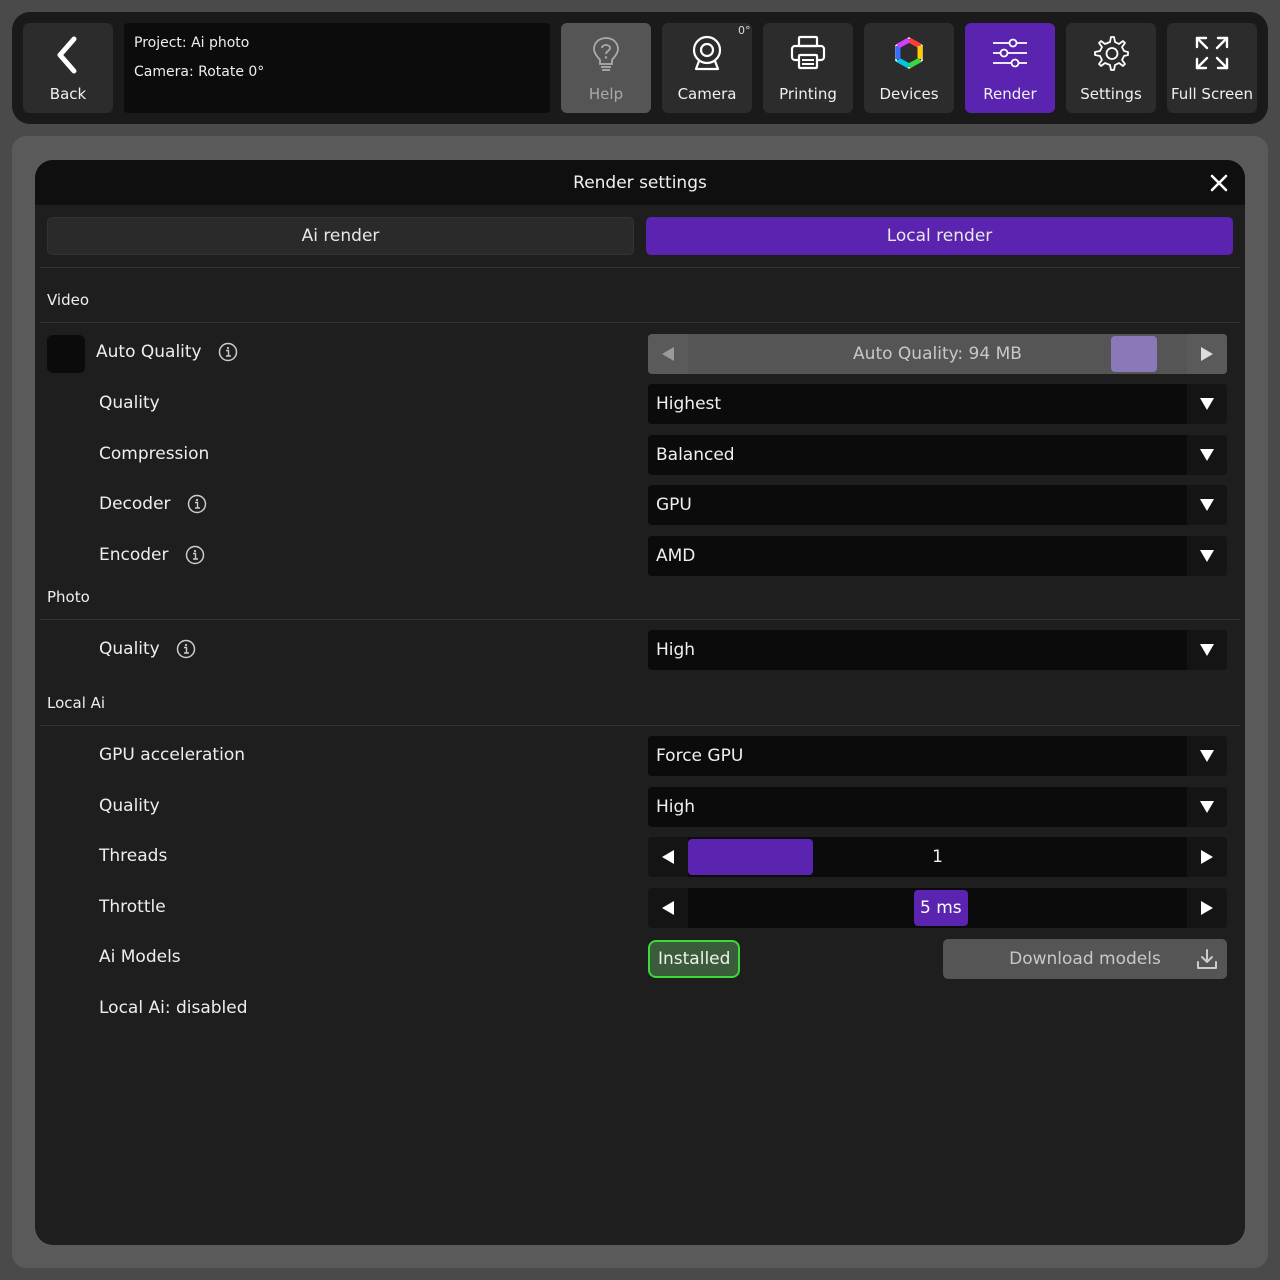 This screenshot has height=1280, width=1280. What do you see at coordinates (909, 94) in the screenshot?
I see `devices-label: Devices` at bounding box center [909, 94].